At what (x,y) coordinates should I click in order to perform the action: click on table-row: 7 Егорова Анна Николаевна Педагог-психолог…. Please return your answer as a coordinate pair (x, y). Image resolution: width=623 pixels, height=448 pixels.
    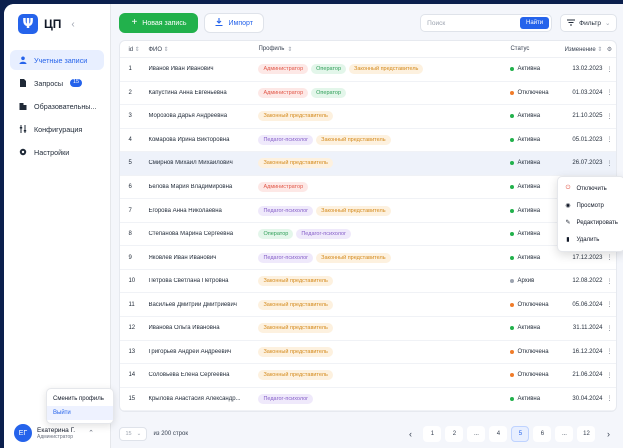
    Looking at the image, I should click on (368, 211).